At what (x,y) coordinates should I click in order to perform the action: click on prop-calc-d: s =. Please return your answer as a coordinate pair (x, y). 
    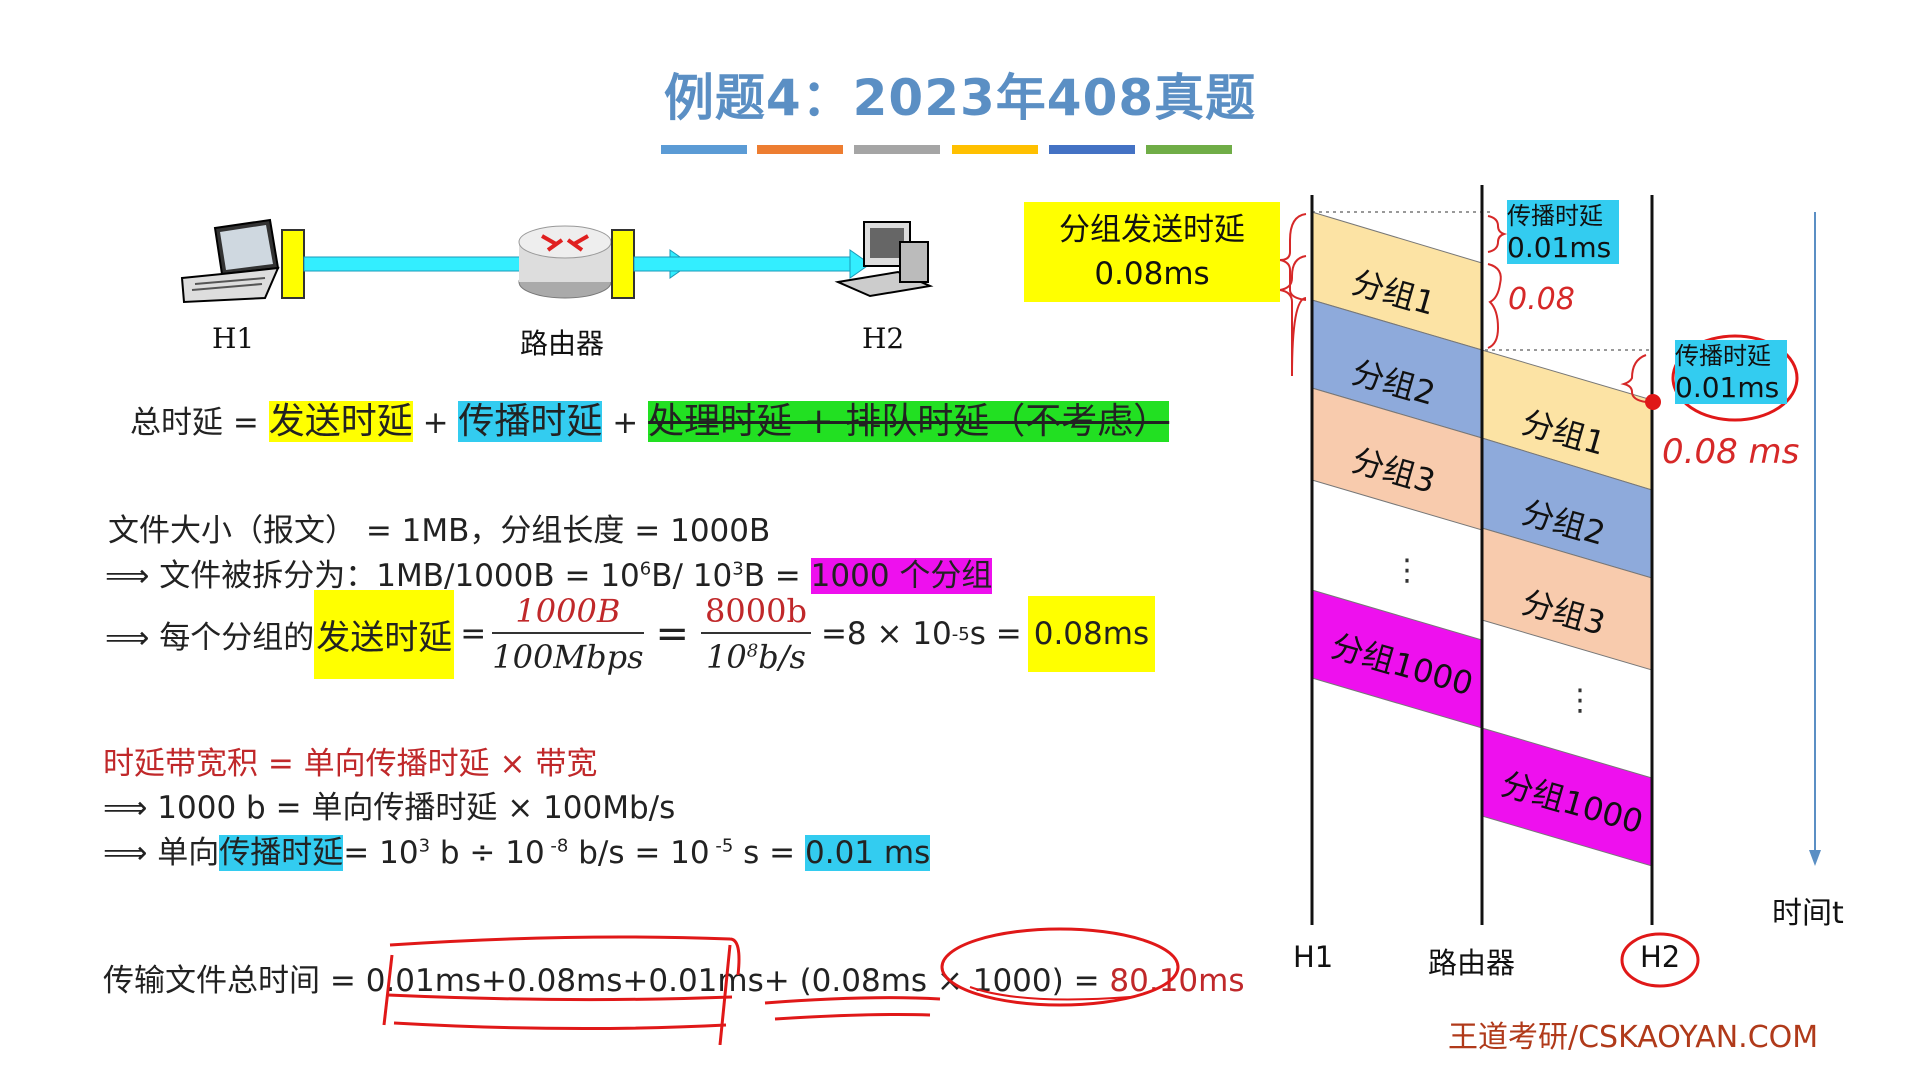
    Looking at the image, I should click on (764, 853).